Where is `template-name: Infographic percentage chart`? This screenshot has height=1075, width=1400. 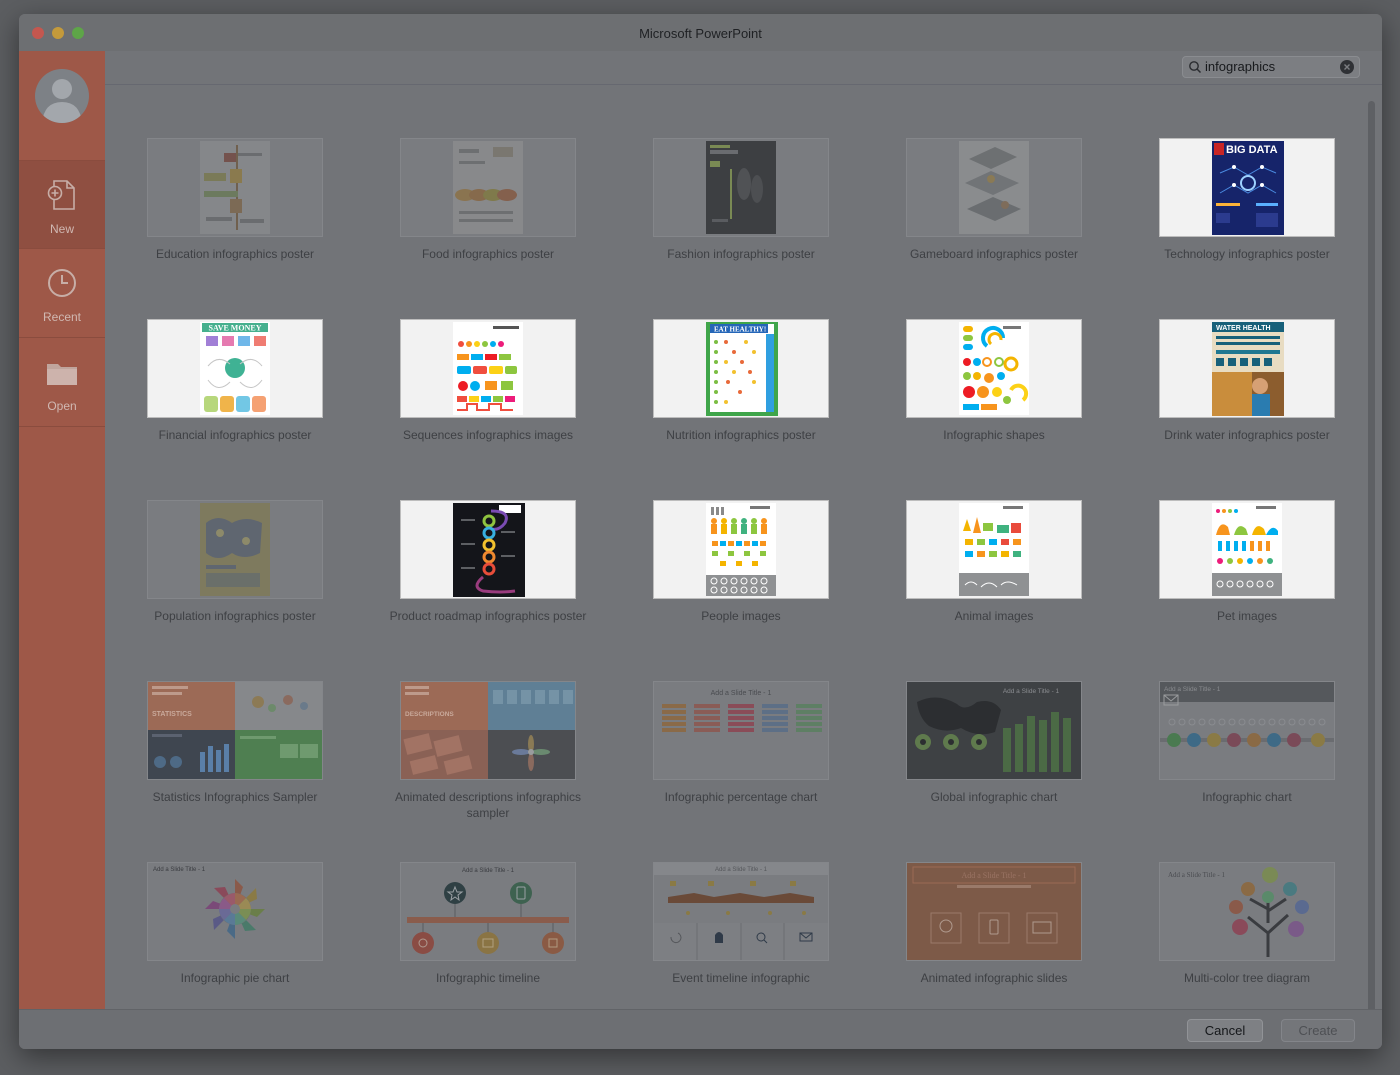
template-name: Infographic percentage chart is located at coordinates (741, 797).